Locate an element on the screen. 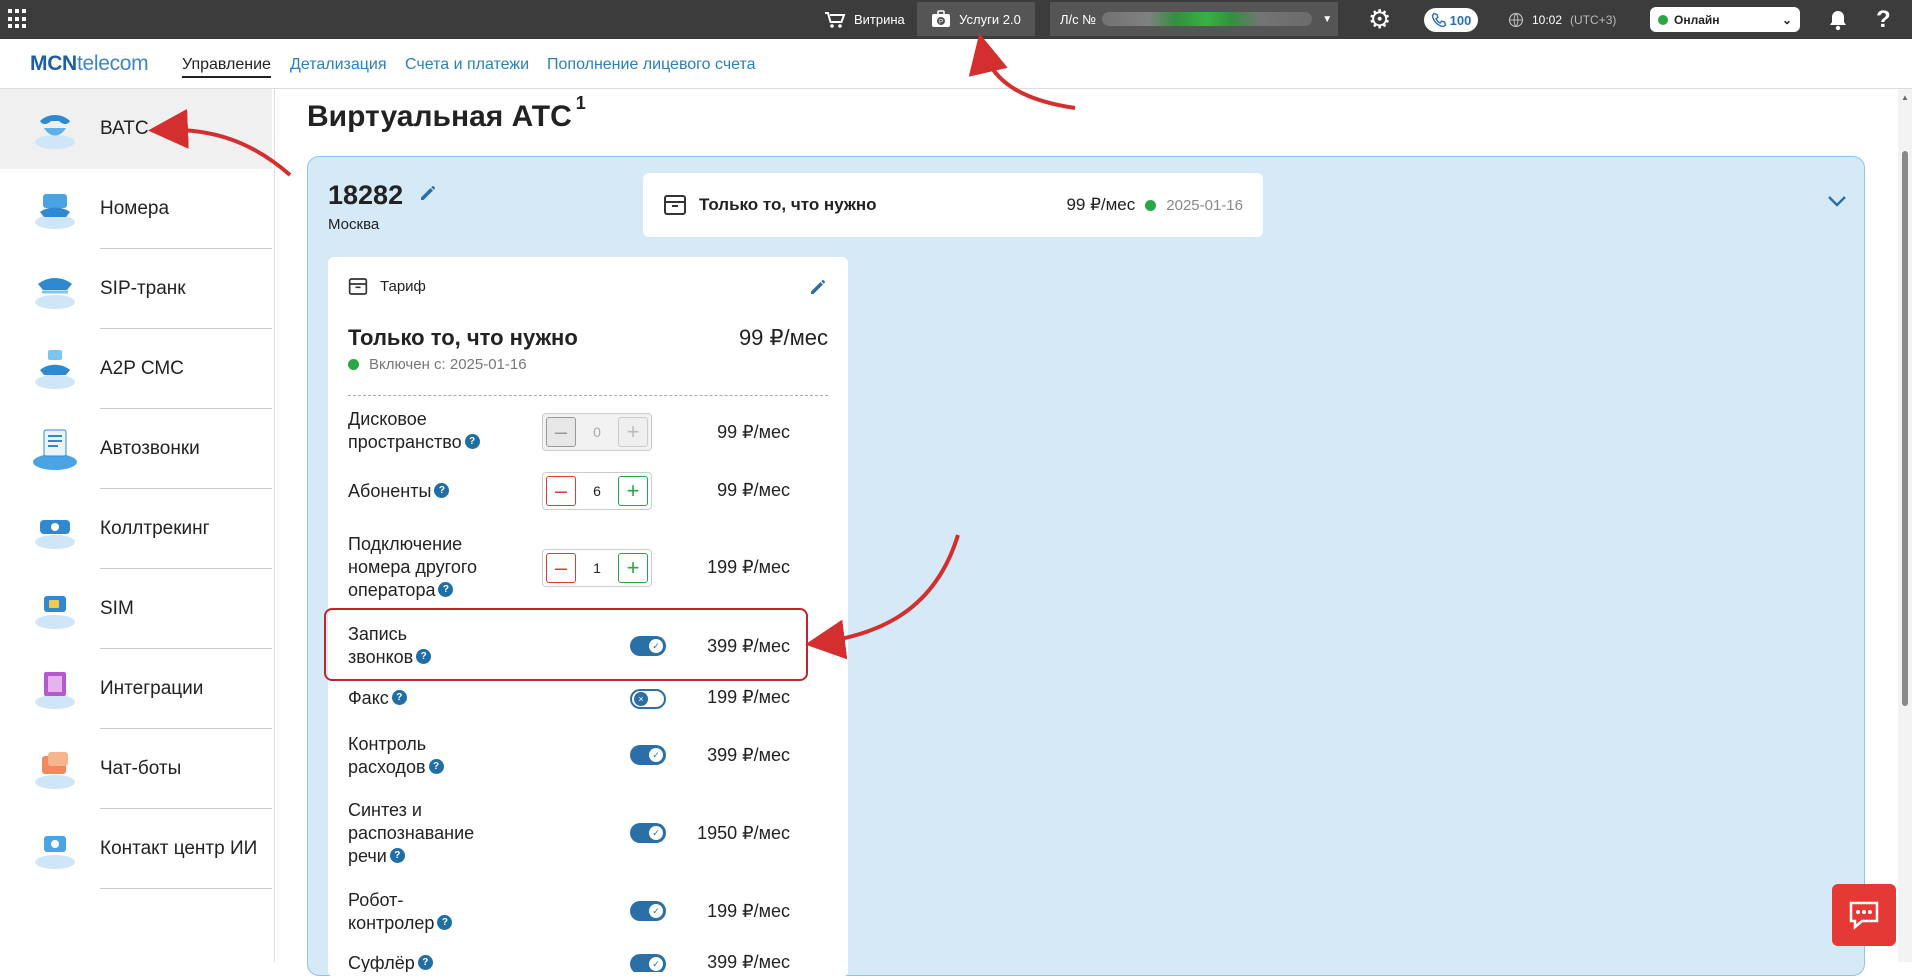  sidebar-item-numbers: Номера is located at coordinates (136, 209).